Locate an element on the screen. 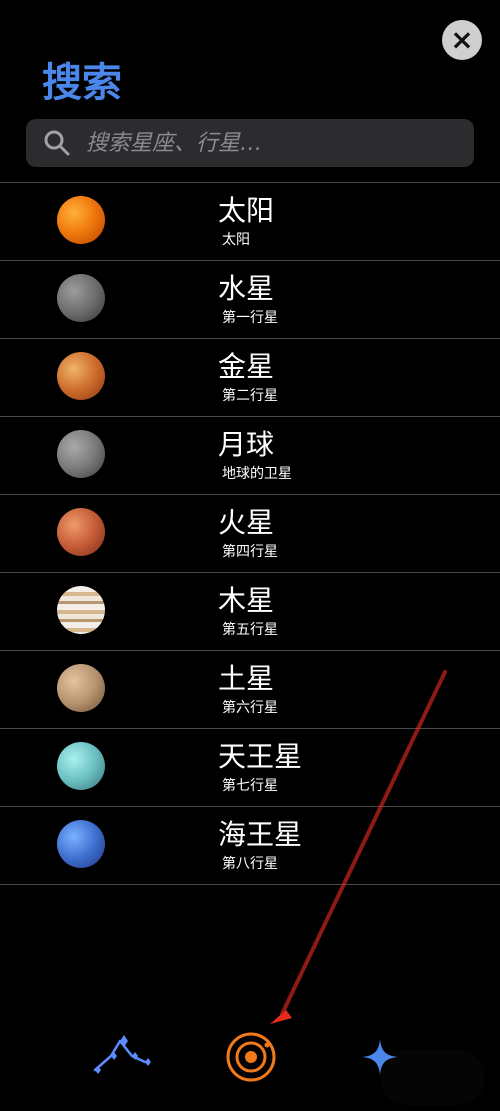  list-item: 月球 地球的卫星 is located at coordinates (250, 456).